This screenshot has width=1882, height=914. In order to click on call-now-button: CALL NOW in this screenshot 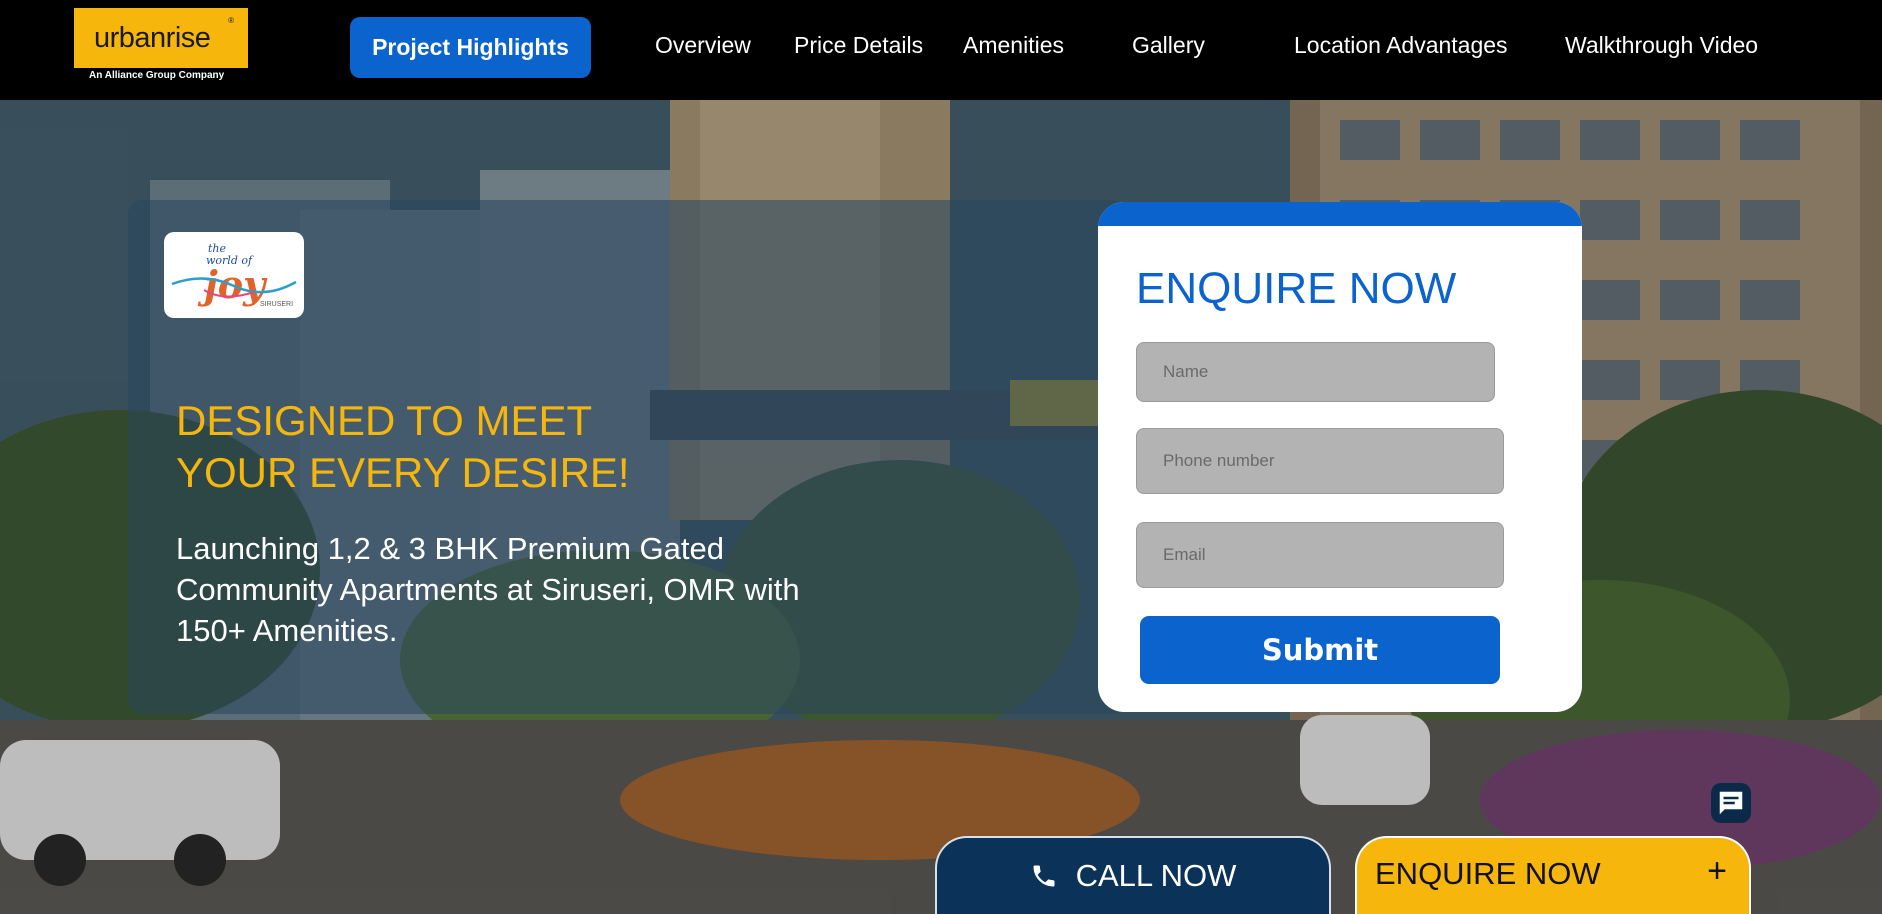, I will do `click(1133, 875)`.